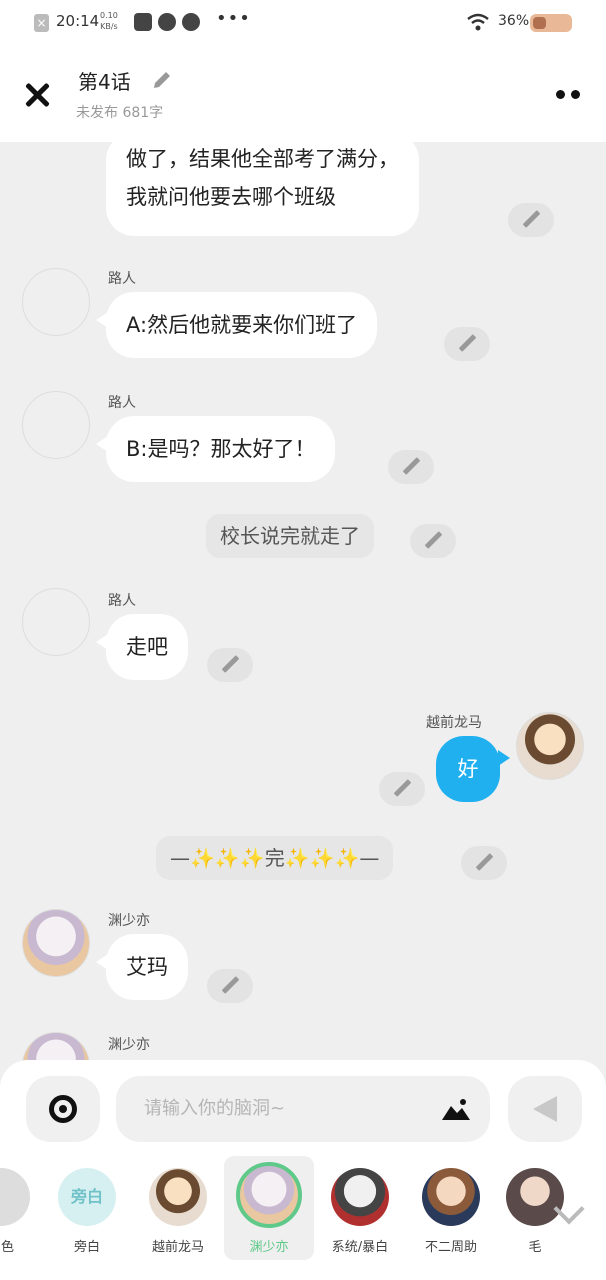  Describe the element at coordinates (78, 21) in the screenshot. I see `status-time: 20:14` at that location.